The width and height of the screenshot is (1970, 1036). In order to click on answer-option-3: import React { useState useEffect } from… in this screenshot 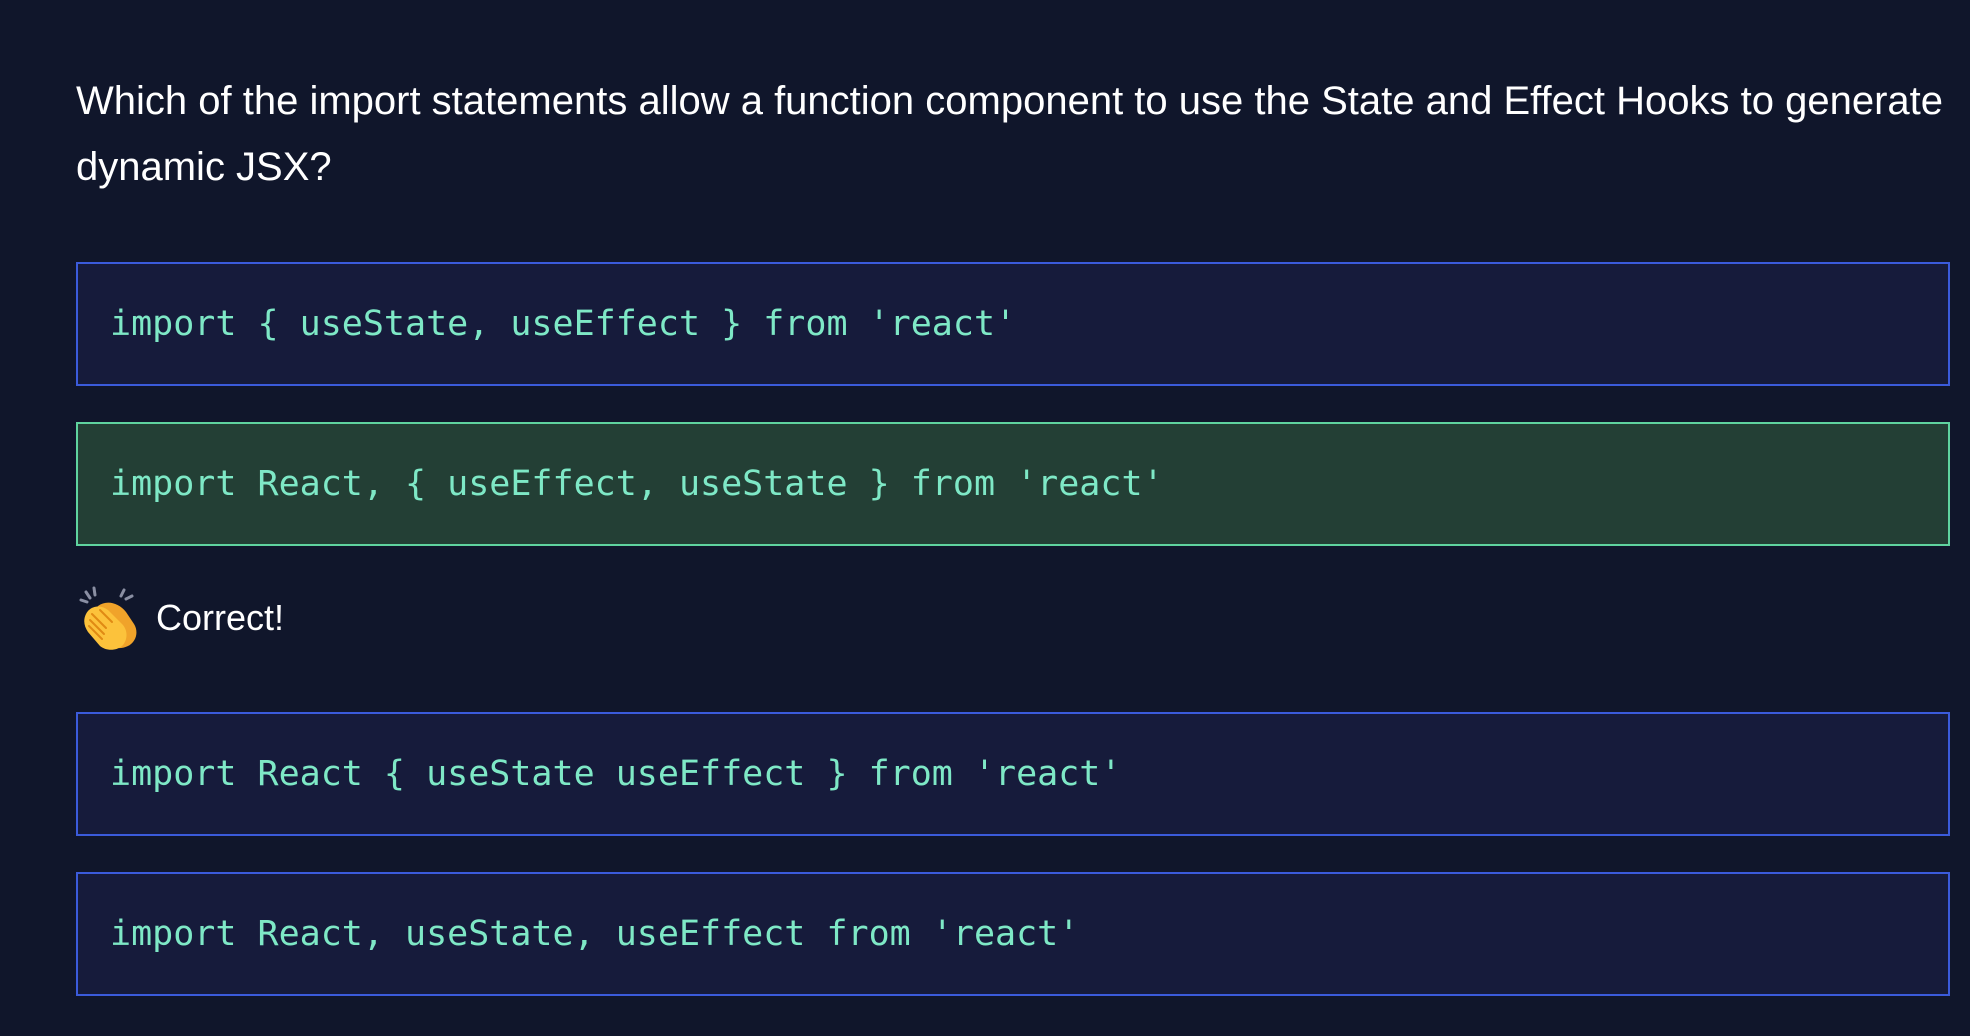, I will do `click(1013, 774)`.